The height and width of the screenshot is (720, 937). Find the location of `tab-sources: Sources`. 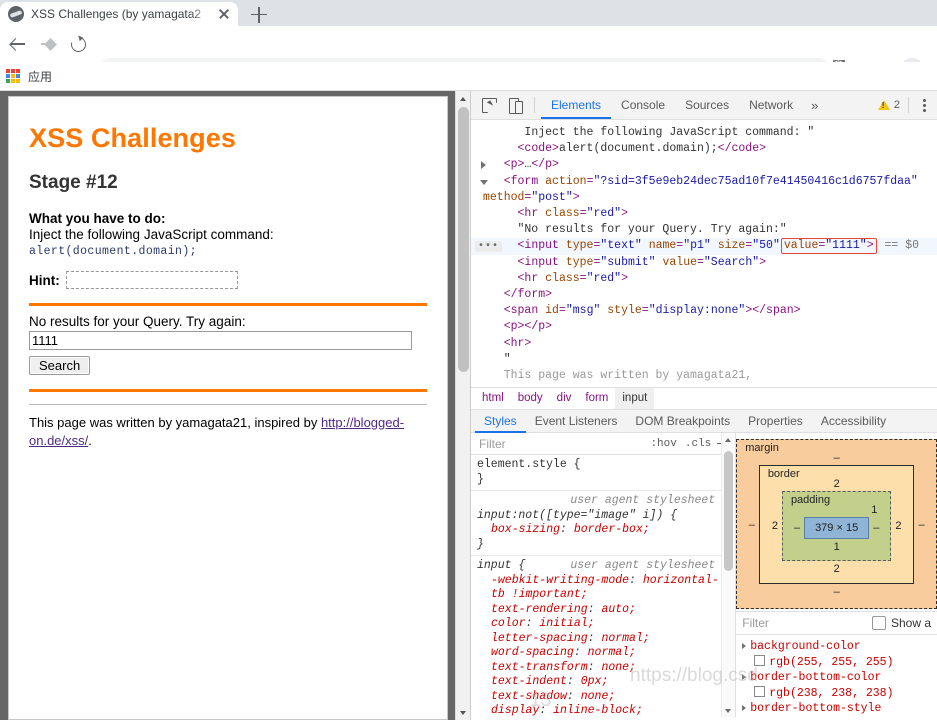

tab-sources: Sources is located at coordinates (707, 105).